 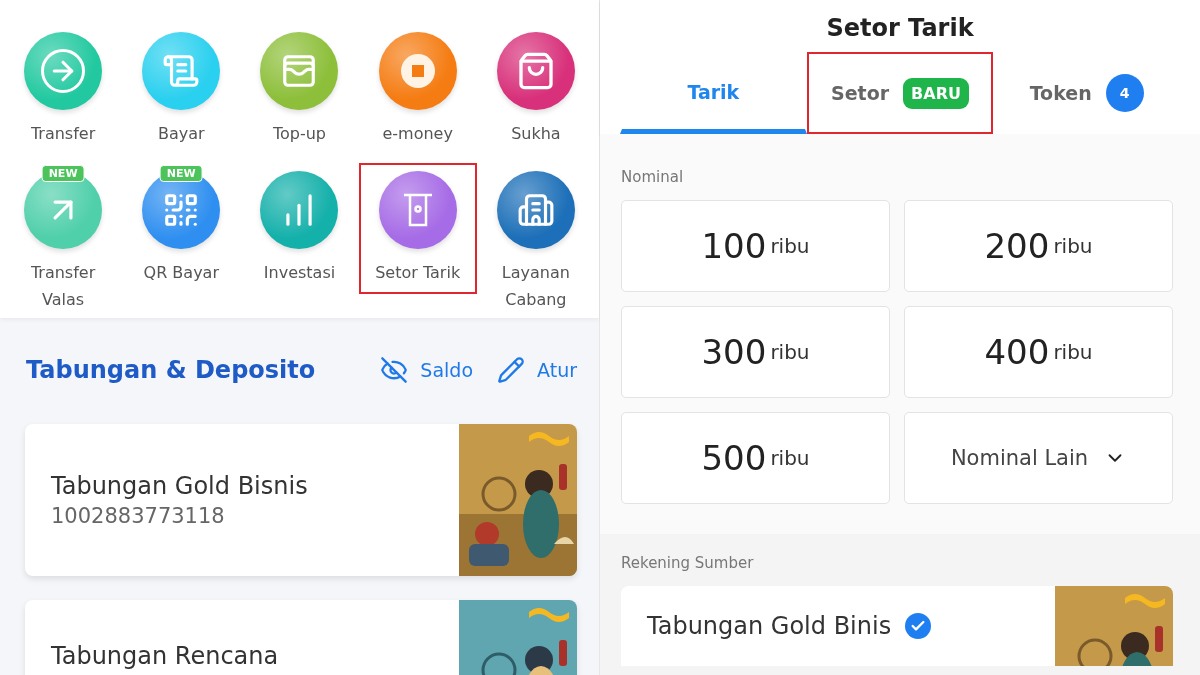 What do you see at coordinates (755, 458) in the screenshot?
I see `amount-option: 500 ribu` at bounding box center [755, 458].